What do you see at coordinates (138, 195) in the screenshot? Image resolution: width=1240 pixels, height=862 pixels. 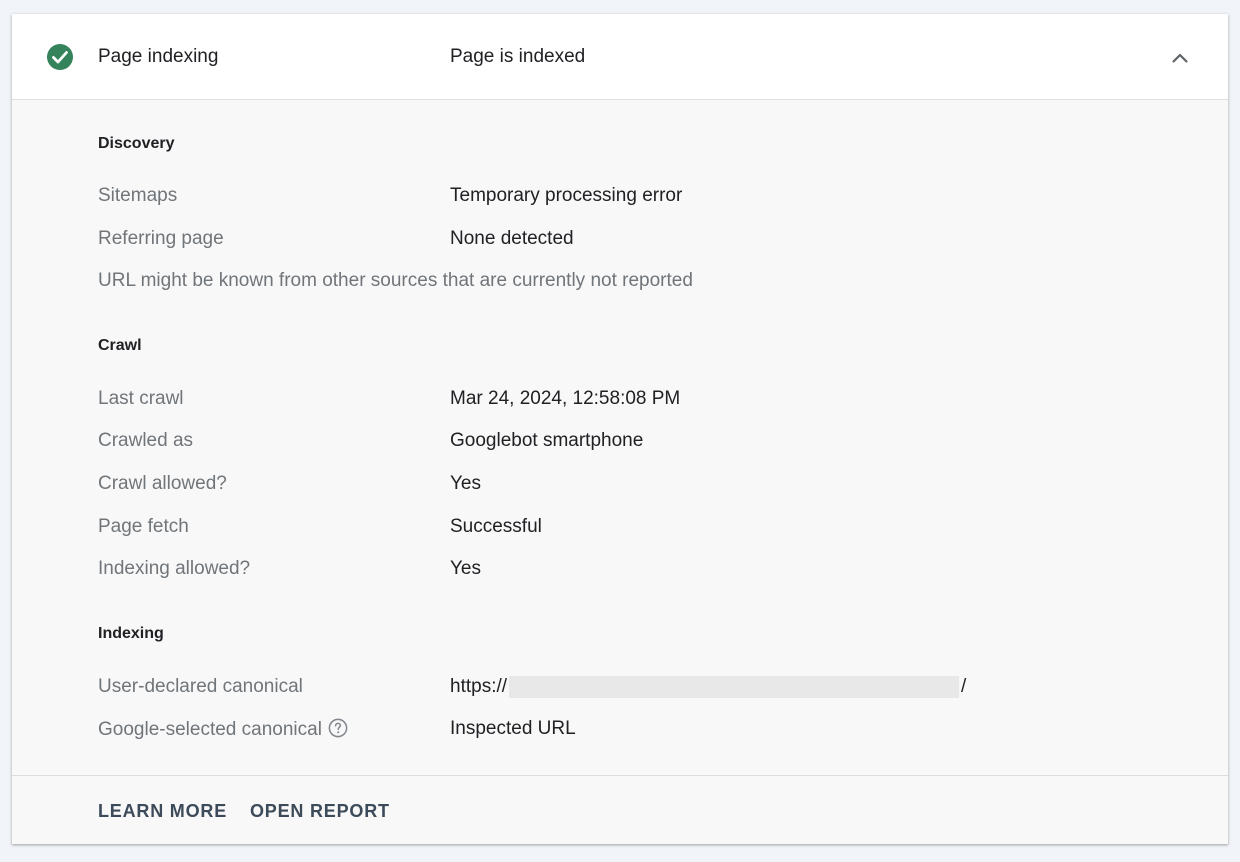 I see `sitemaps-label: Sitemaps` at bounding box center [138, 195].